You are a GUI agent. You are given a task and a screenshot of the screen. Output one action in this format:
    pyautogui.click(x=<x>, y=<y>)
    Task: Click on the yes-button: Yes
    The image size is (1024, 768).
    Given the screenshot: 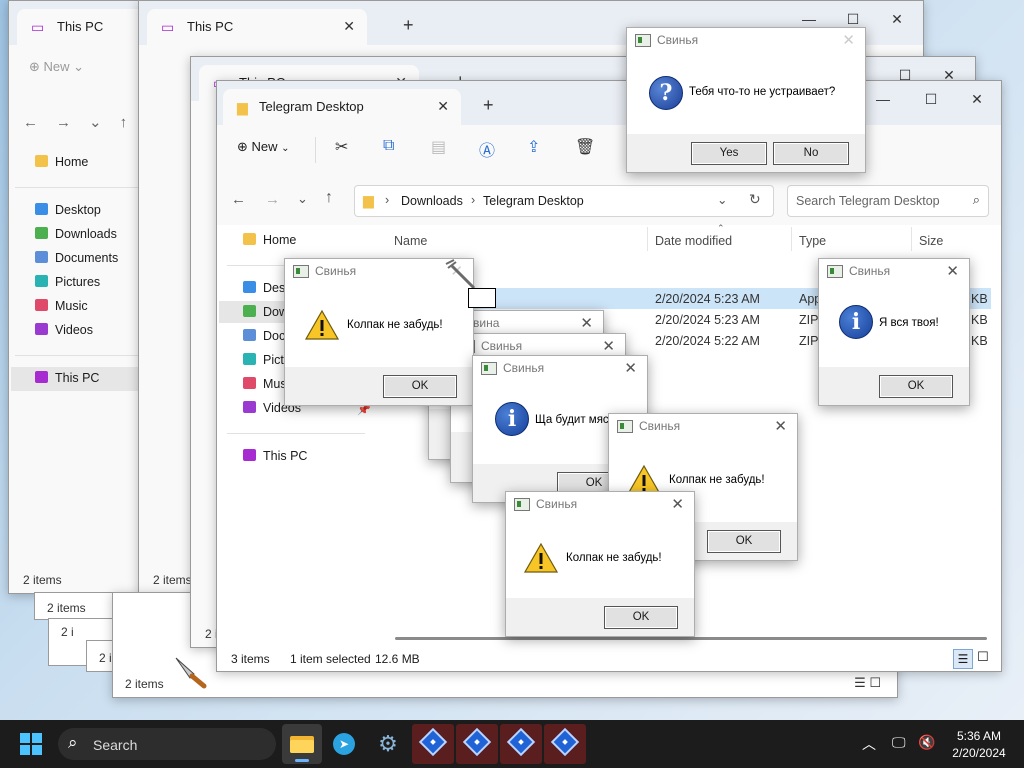 What is the action you would take?
    pyautogui.click(x=729, y=153)
    